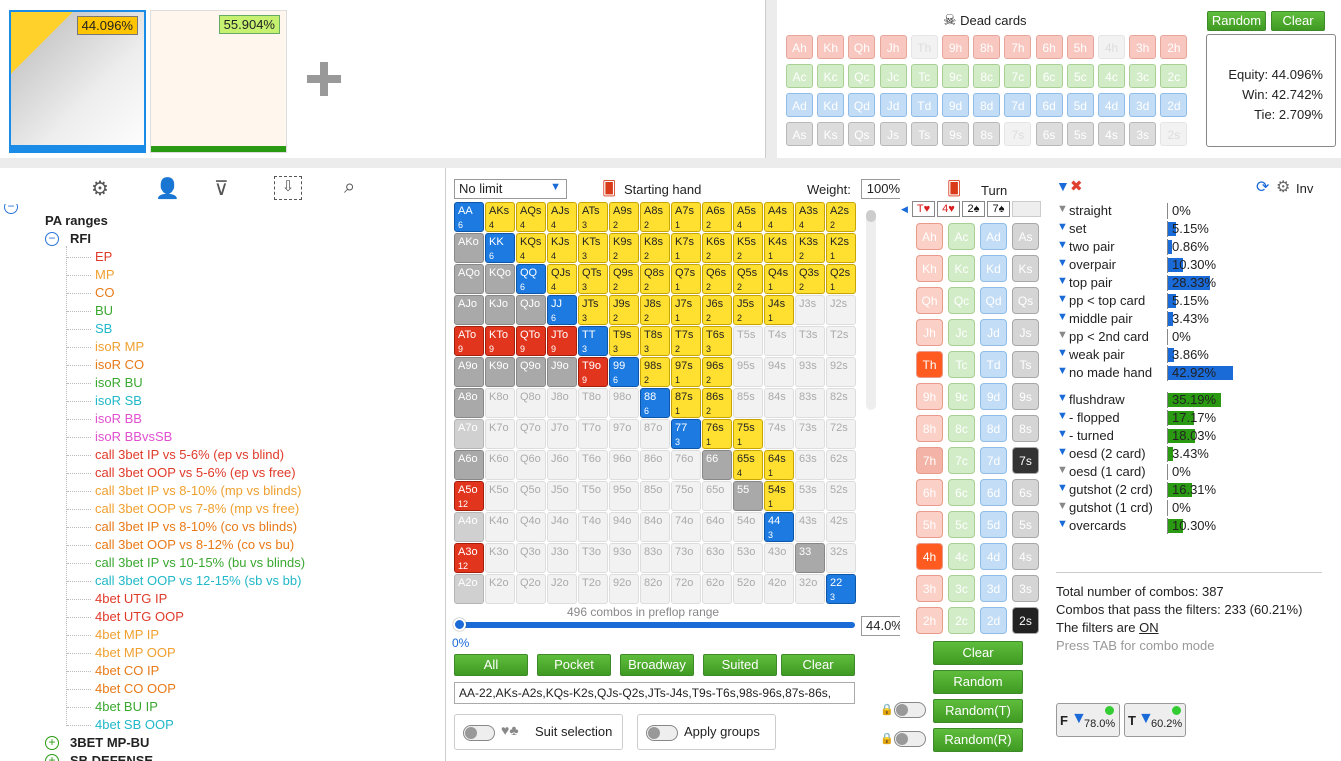  I want to click on hand-cell: T5s, so click(748, 341).